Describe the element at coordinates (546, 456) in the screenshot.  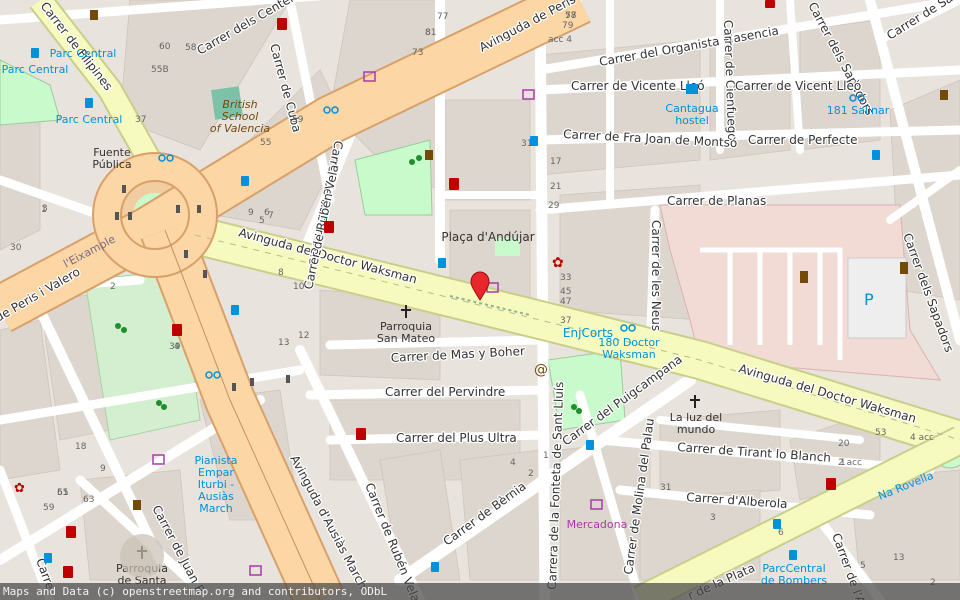
I see `house-number: 1` at that location.